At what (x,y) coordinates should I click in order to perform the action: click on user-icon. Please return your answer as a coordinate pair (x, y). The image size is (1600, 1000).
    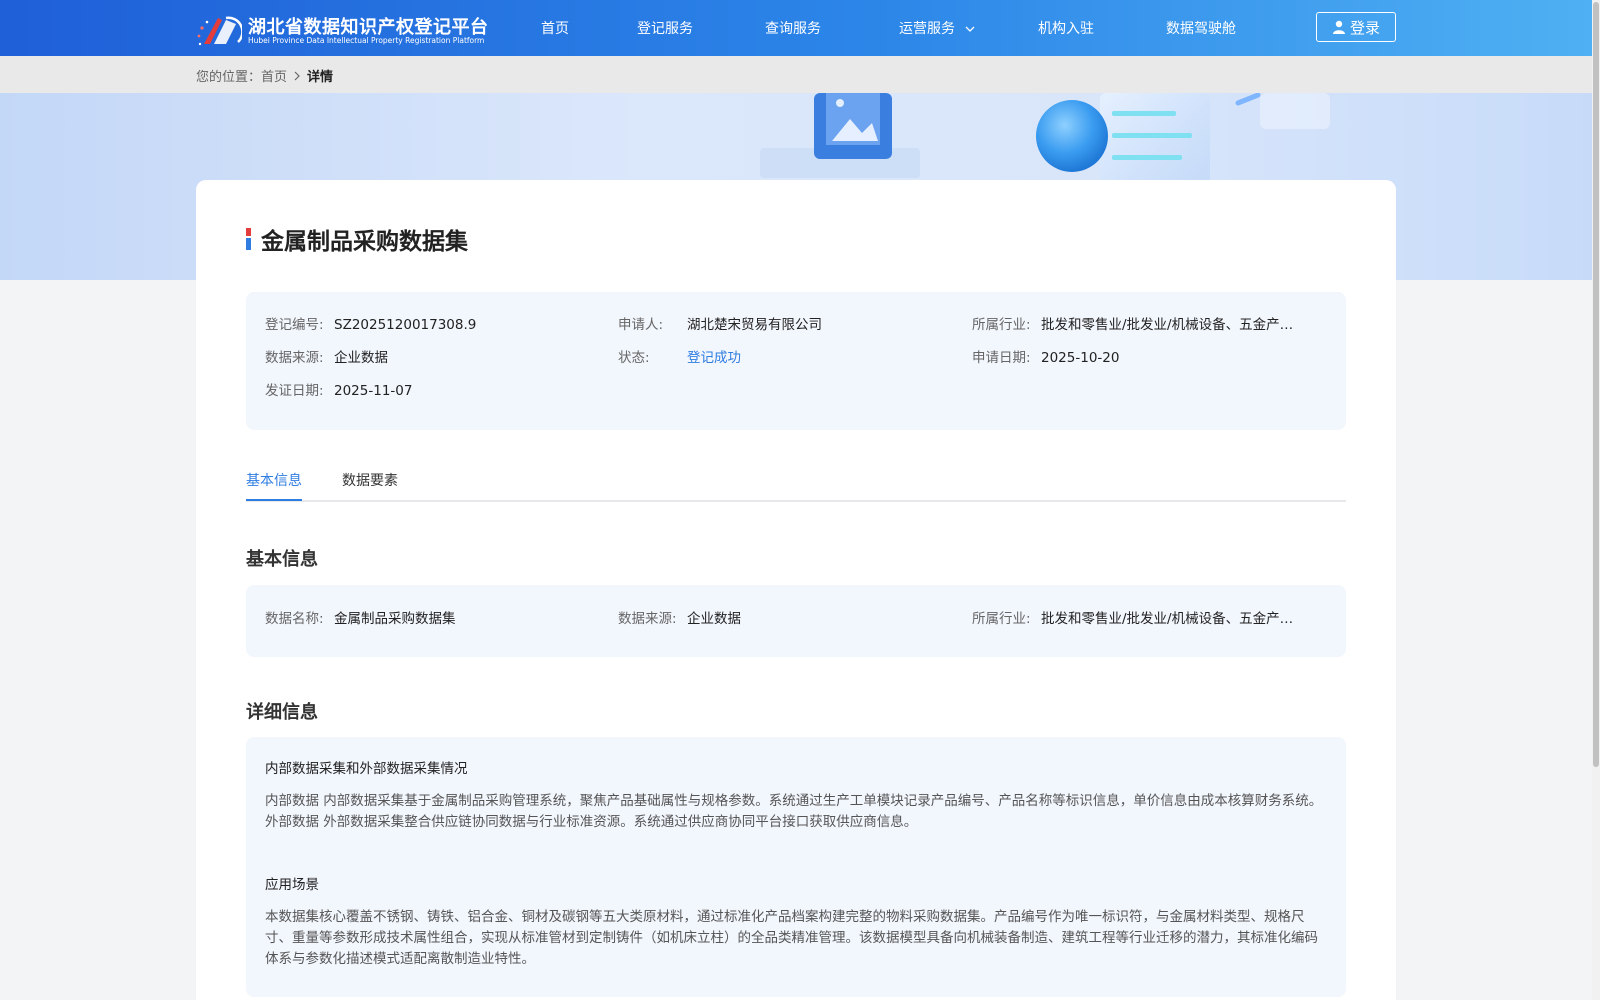
    Looking at the image, I should click on (1338, 27).